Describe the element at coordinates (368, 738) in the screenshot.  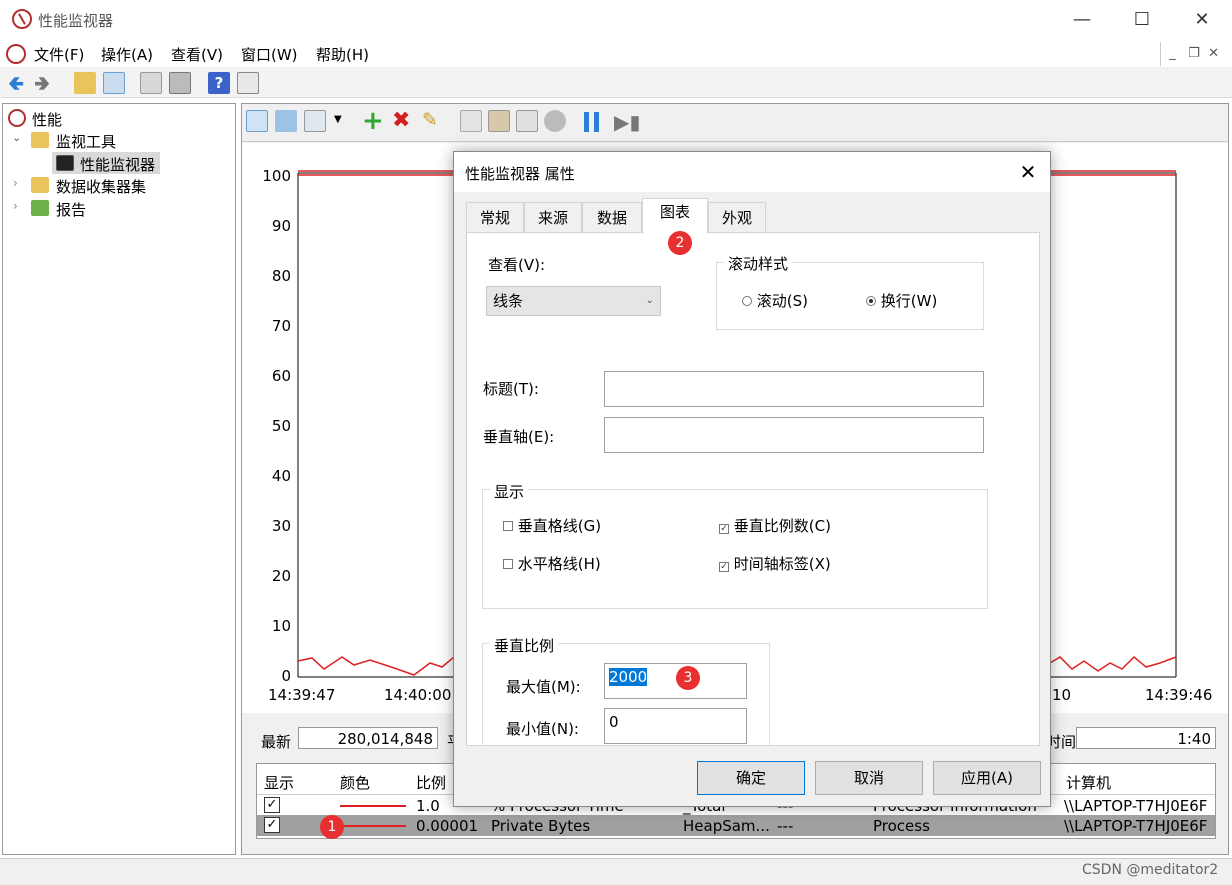
I see `latest-value: 280,014,848` at that location.